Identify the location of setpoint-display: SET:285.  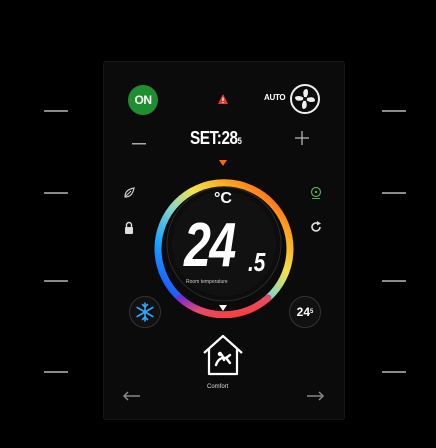
(216, 138).